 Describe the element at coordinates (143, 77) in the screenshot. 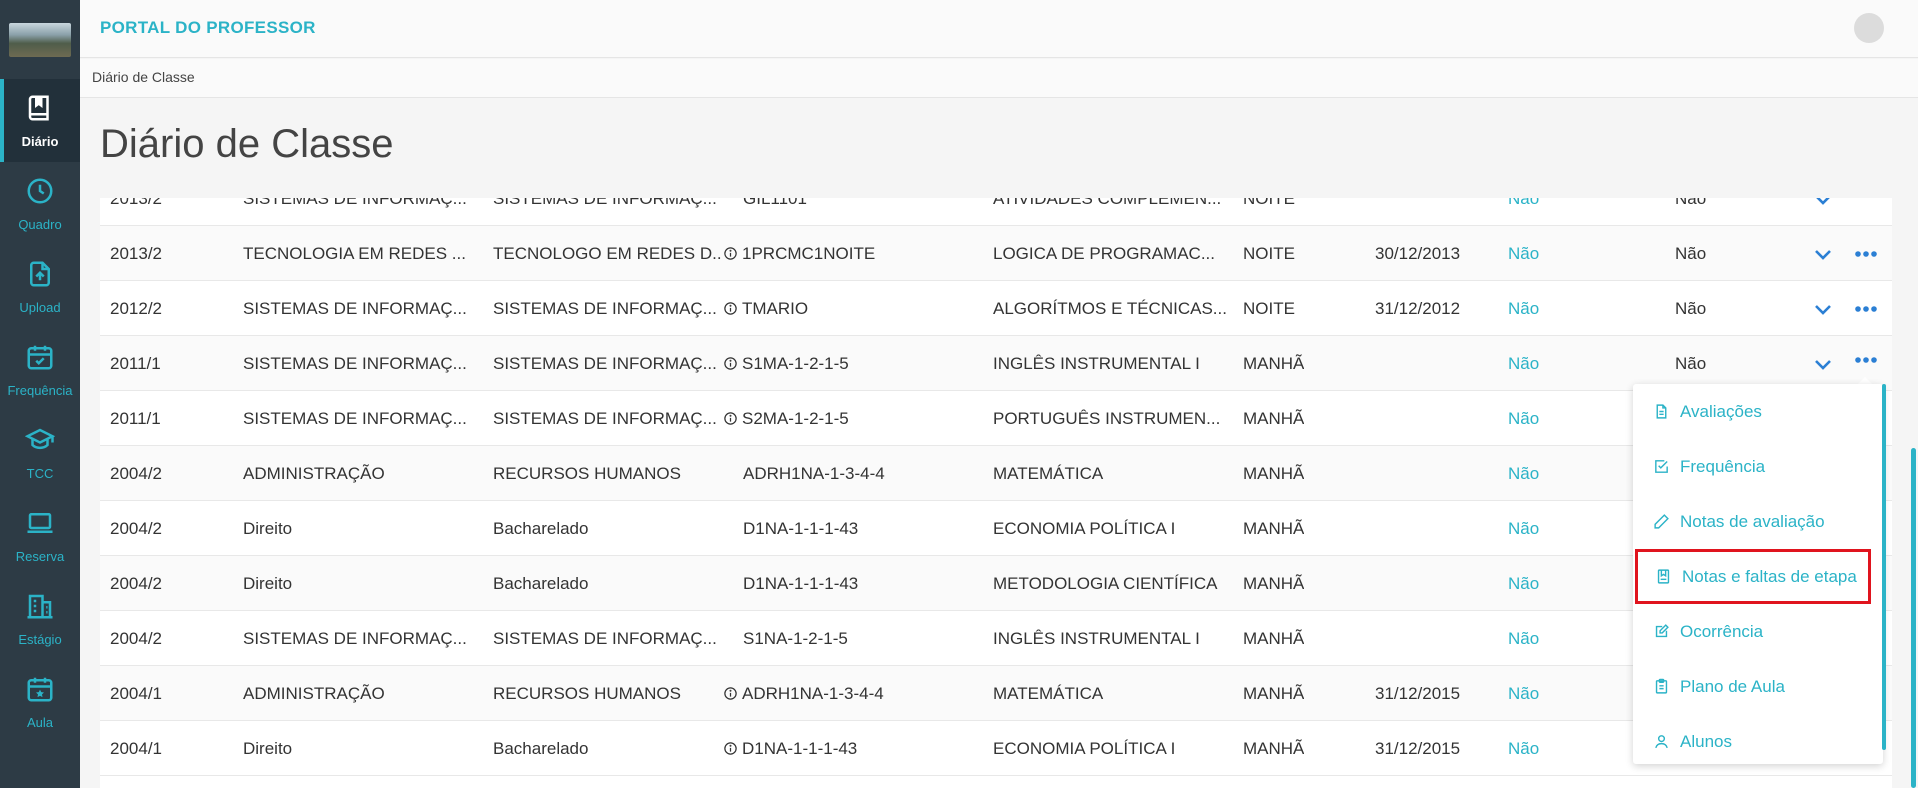

I see `breadcrumb: Diário de Classe` at that location.